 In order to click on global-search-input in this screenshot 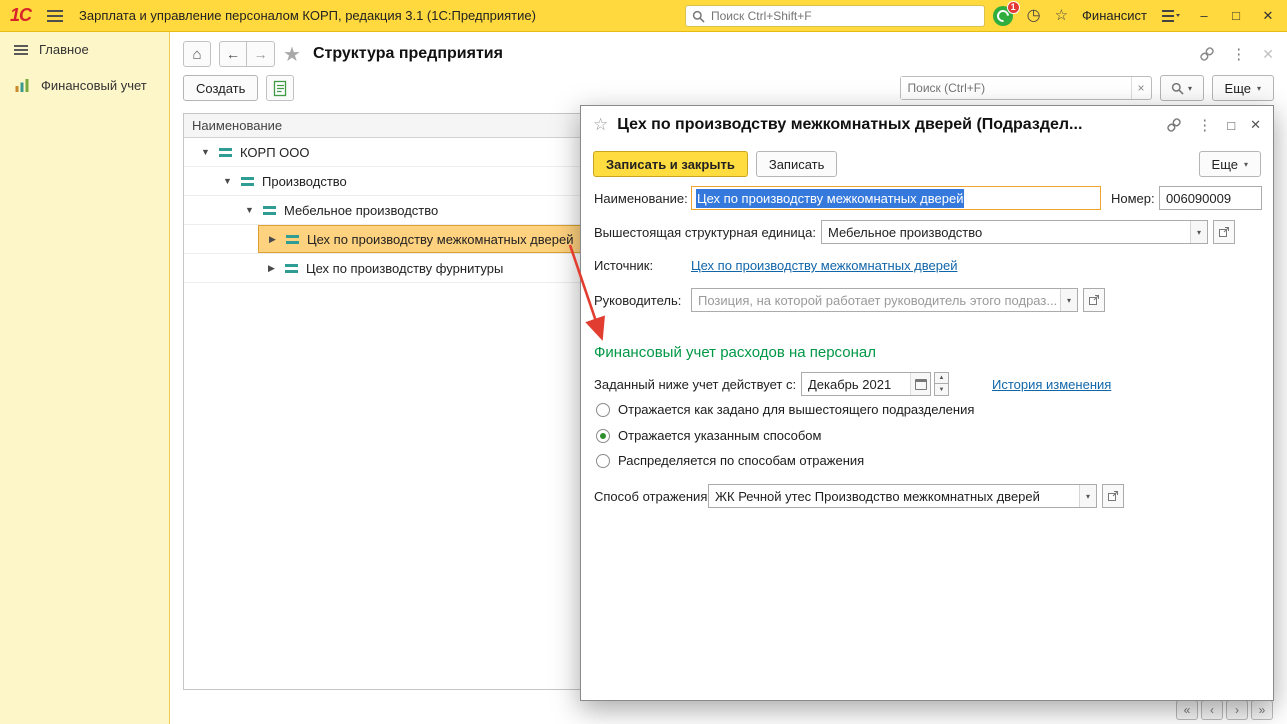, I will do `click(844, 16)`.